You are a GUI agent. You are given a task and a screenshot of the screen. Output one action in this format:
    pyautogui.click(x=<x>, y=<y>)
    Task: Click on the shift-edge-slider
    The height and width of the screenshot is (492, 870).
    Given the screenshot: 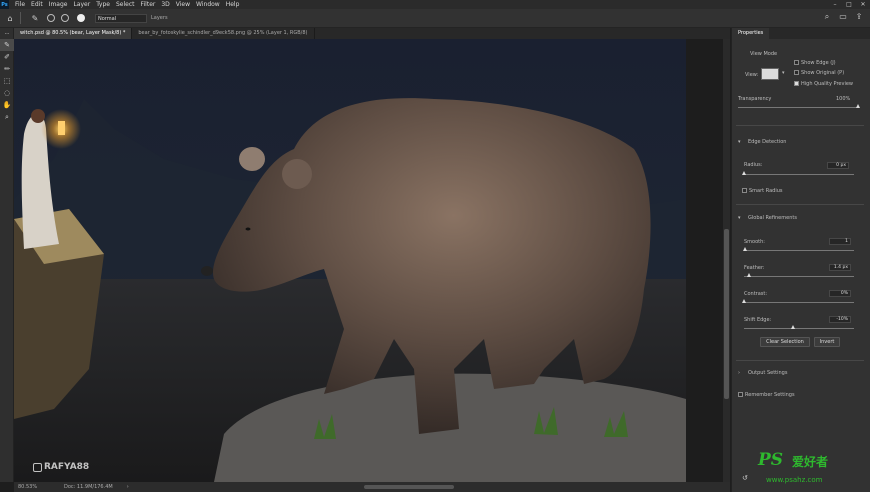 What is the action you would take?
    pyautogui.click(x=799, y=328)
    